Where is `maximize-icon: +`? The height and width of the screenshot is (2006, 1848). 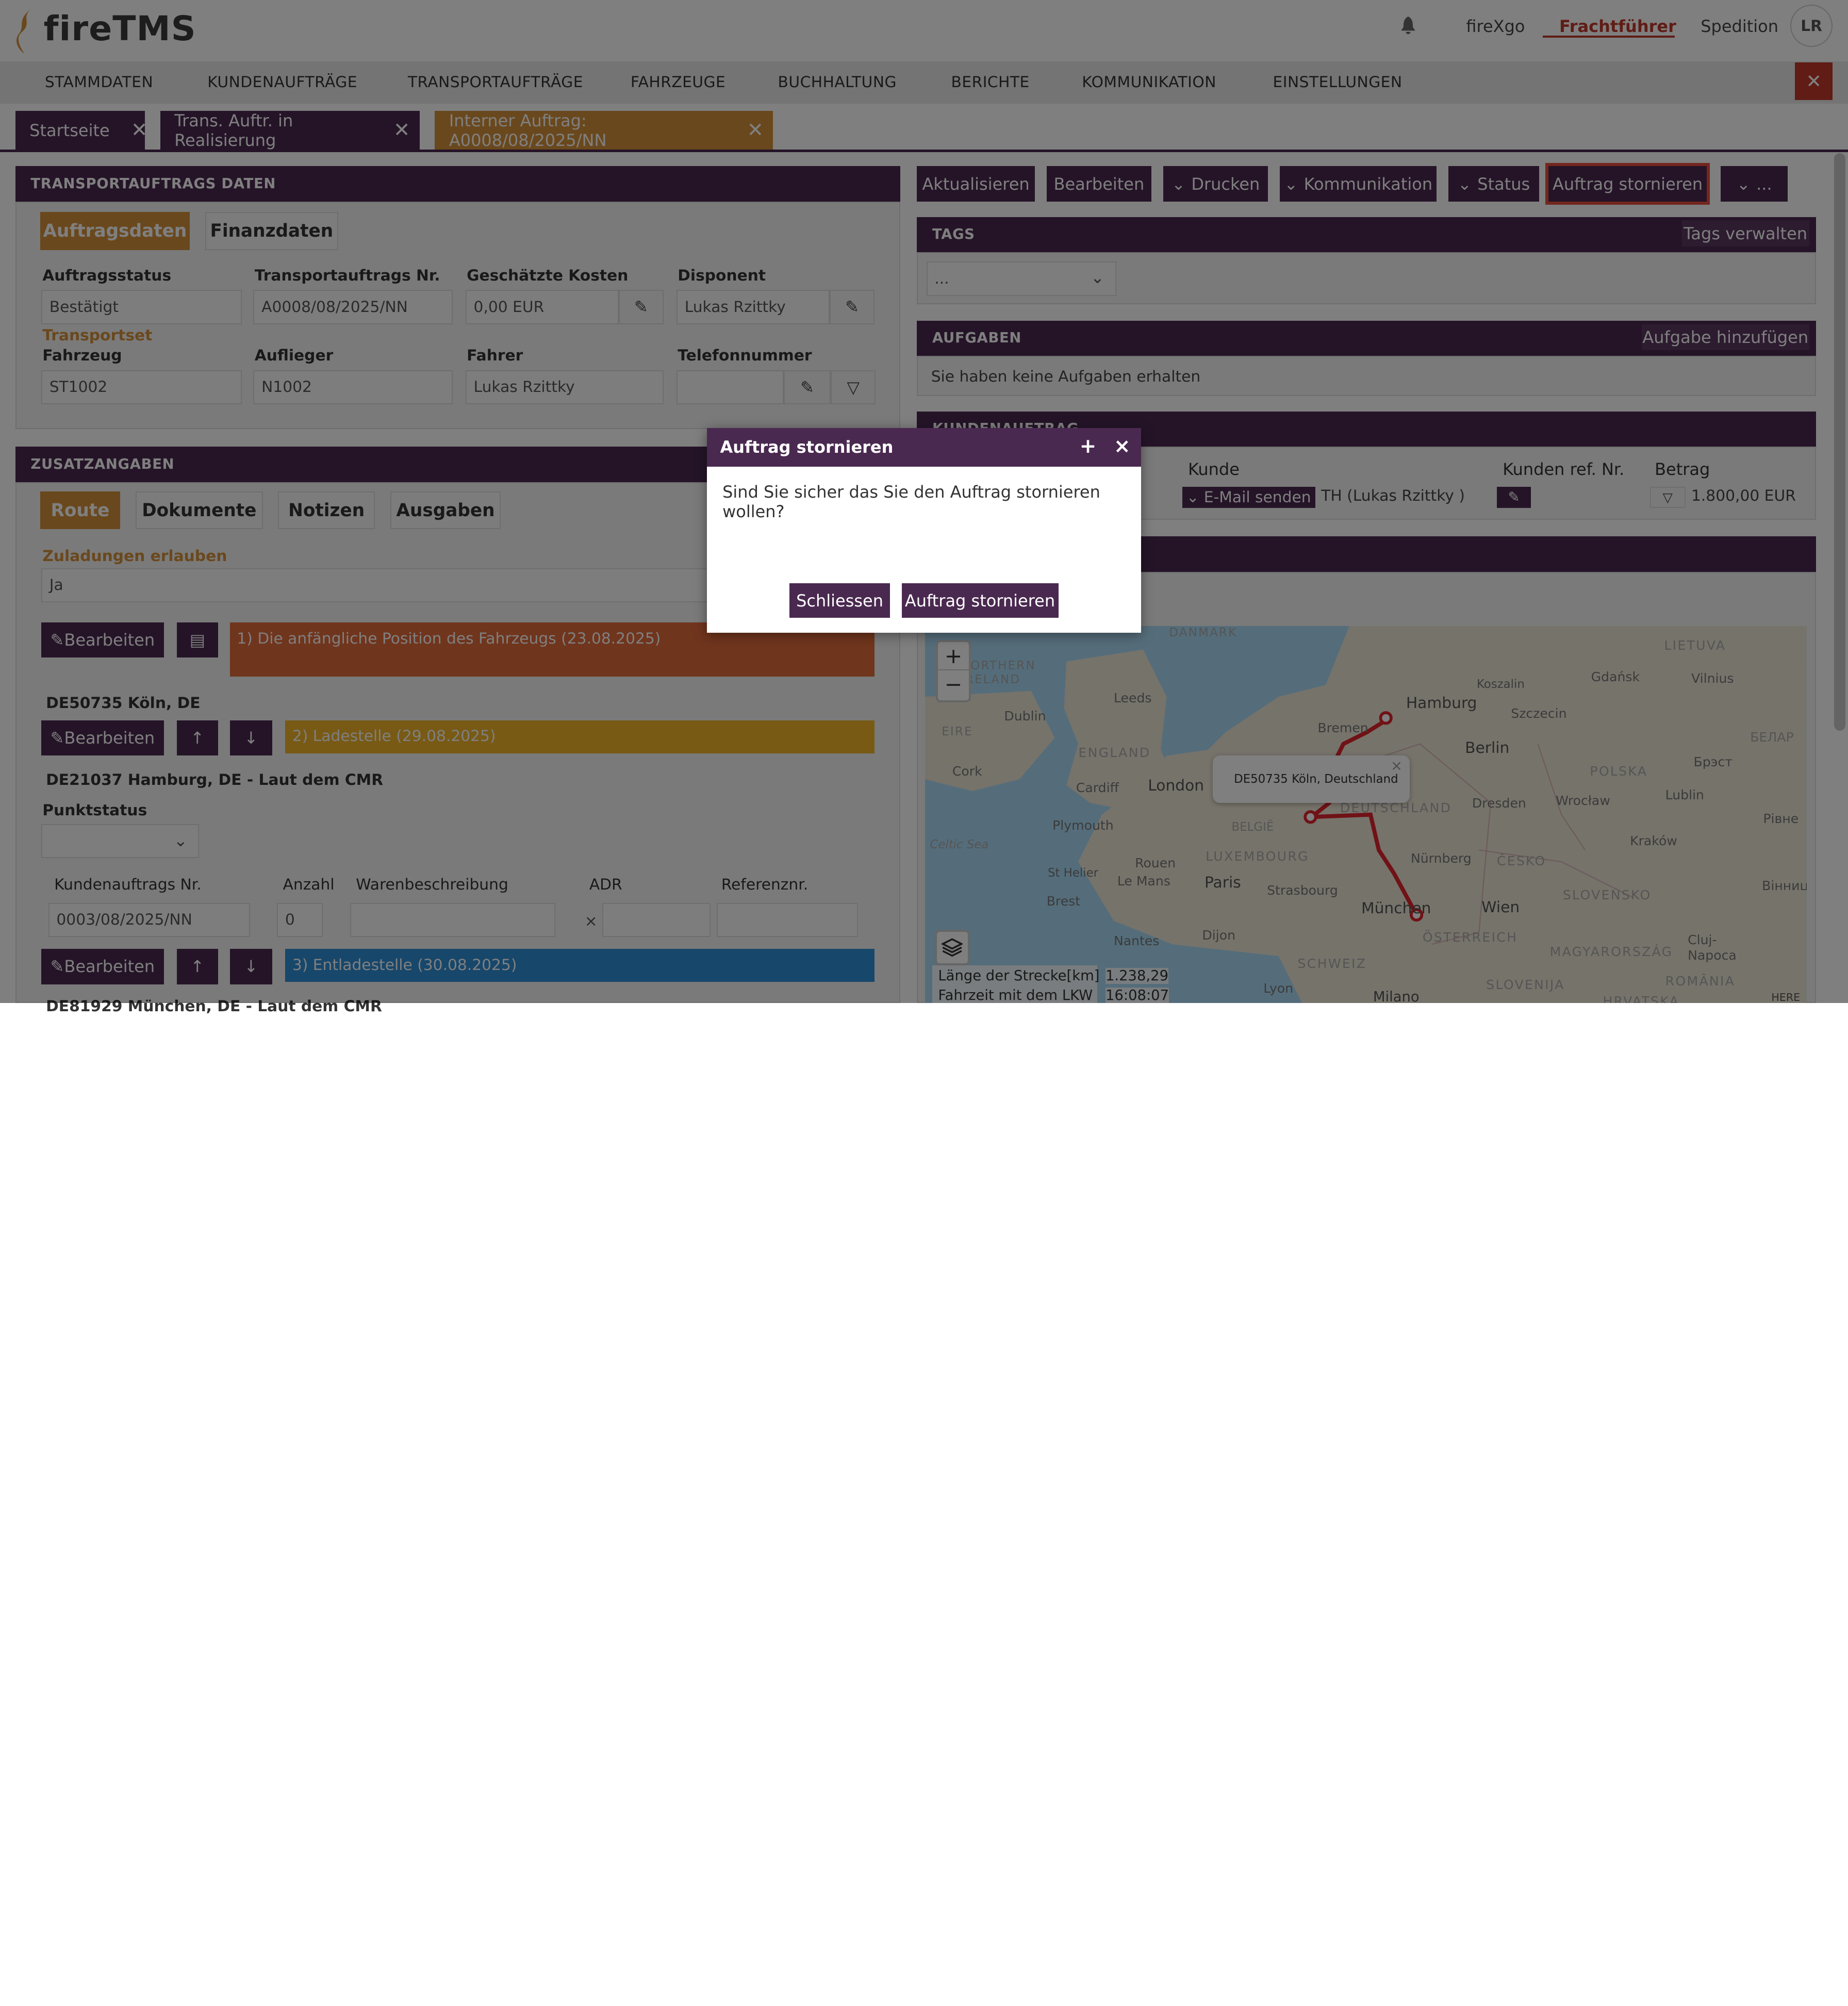 maximize-icon: + is located at coordinates (1088, 447).